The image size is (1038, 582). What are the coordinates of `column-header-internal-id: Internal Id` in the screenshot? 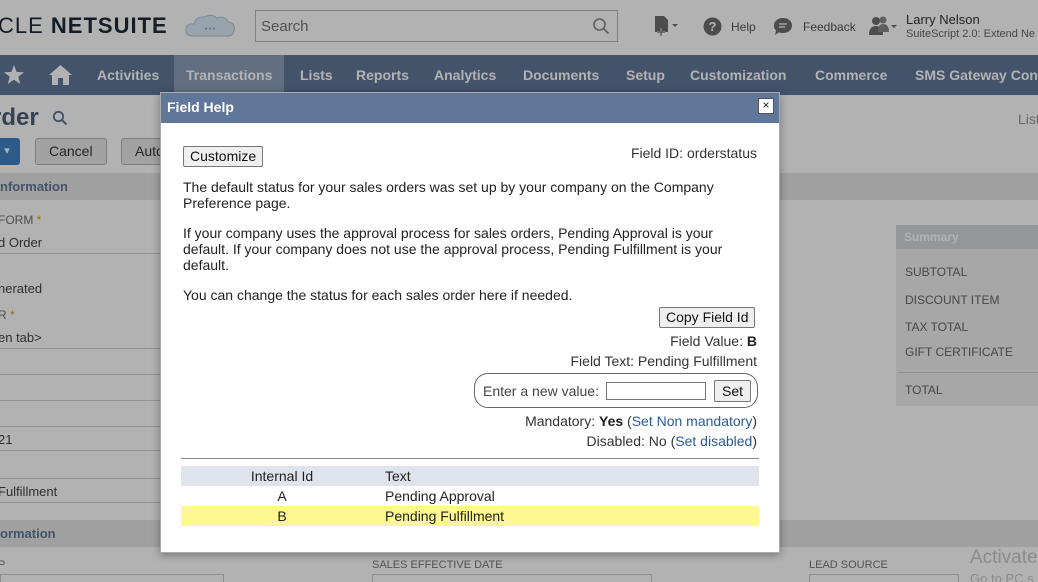 It's located at (282, 476).